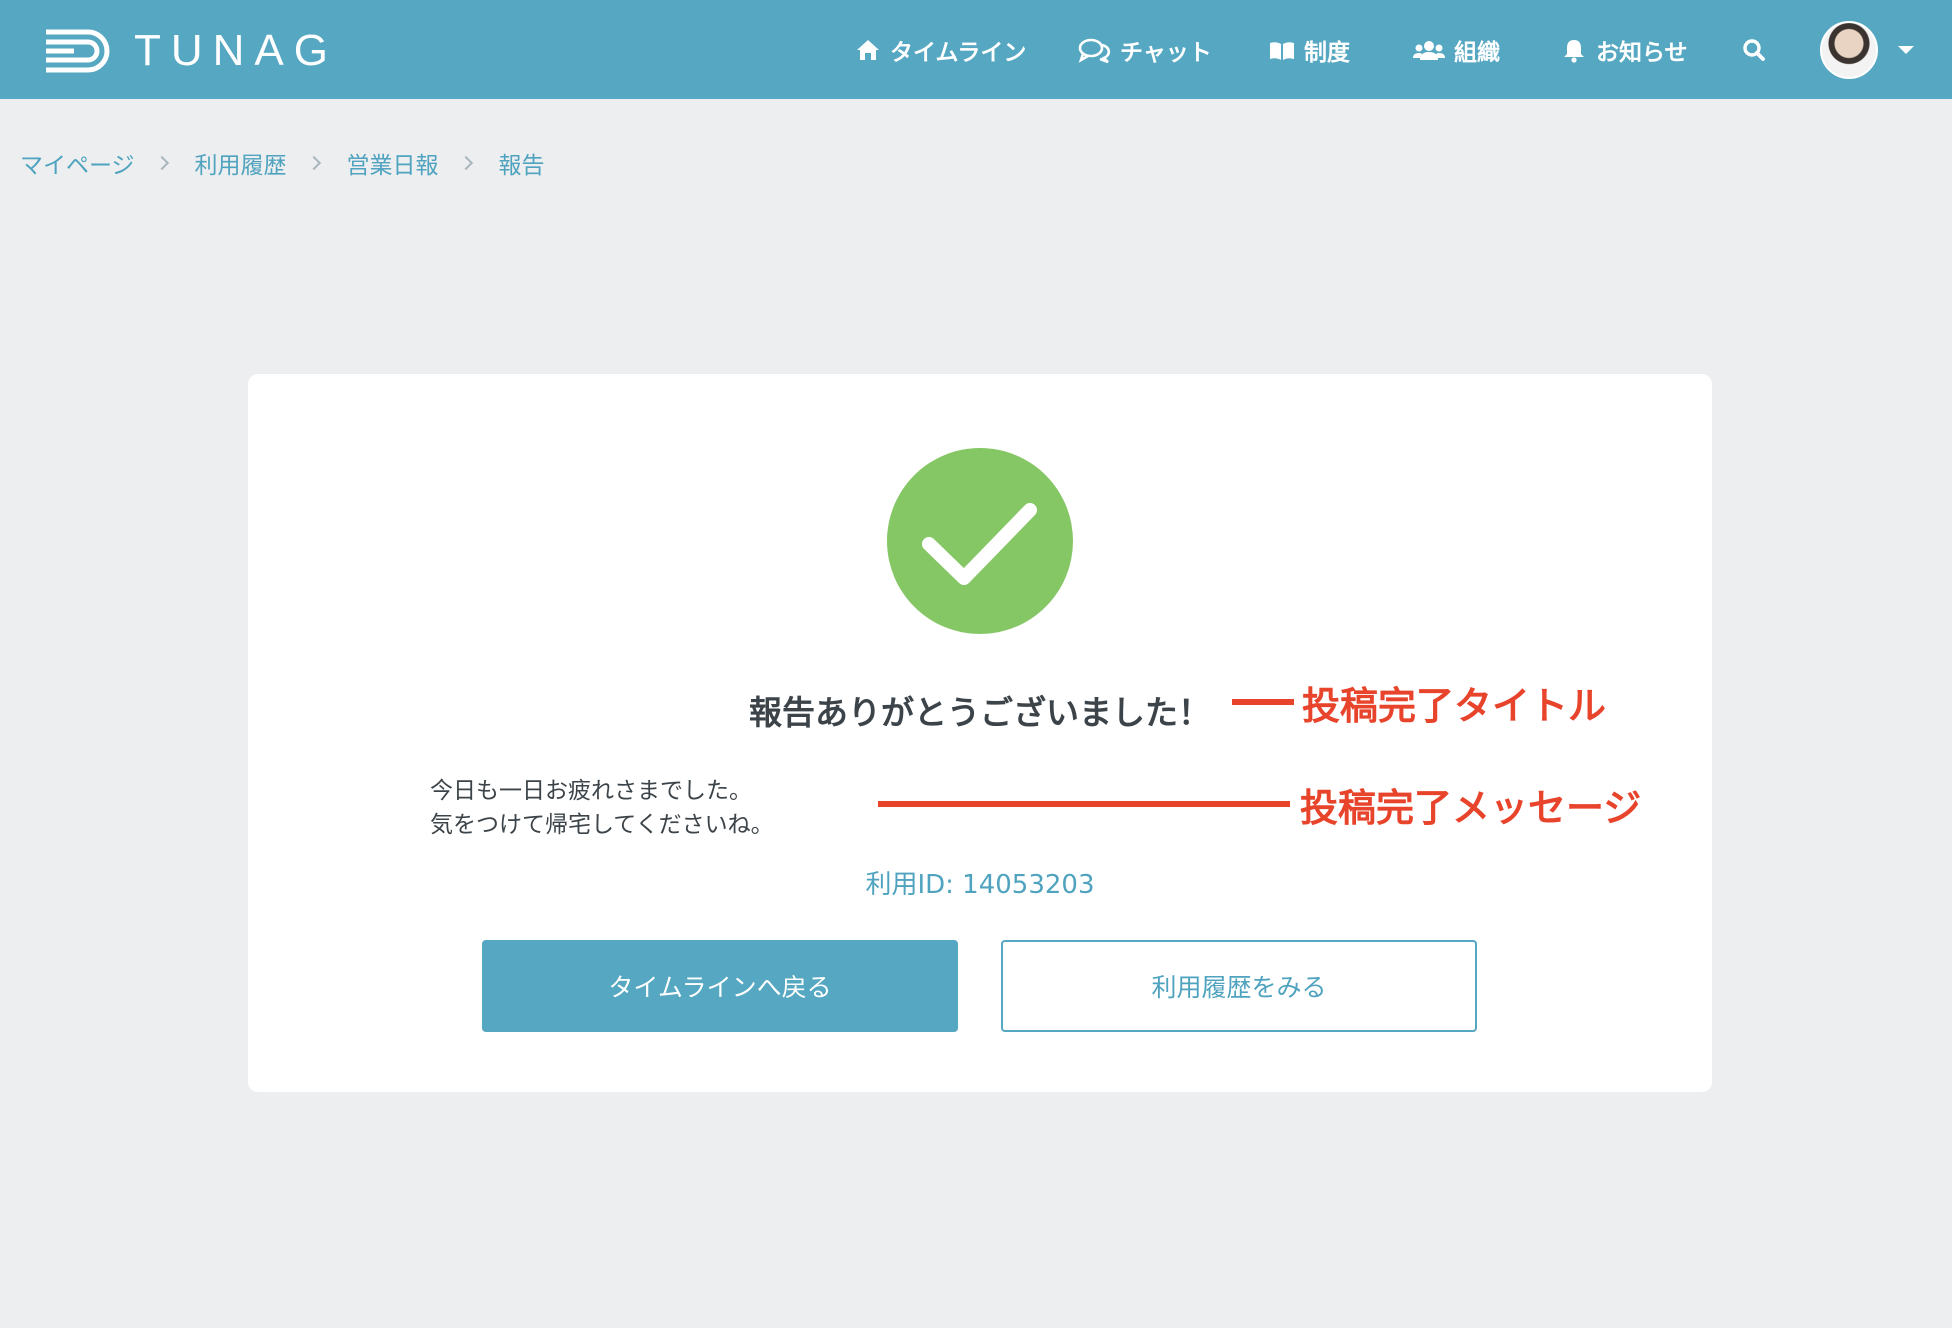 The image size is (1952, 1328). What do you see at coordinates (1754, 50) in the screenshot?
I see `search-icon` at bounding box center [1754, 50].